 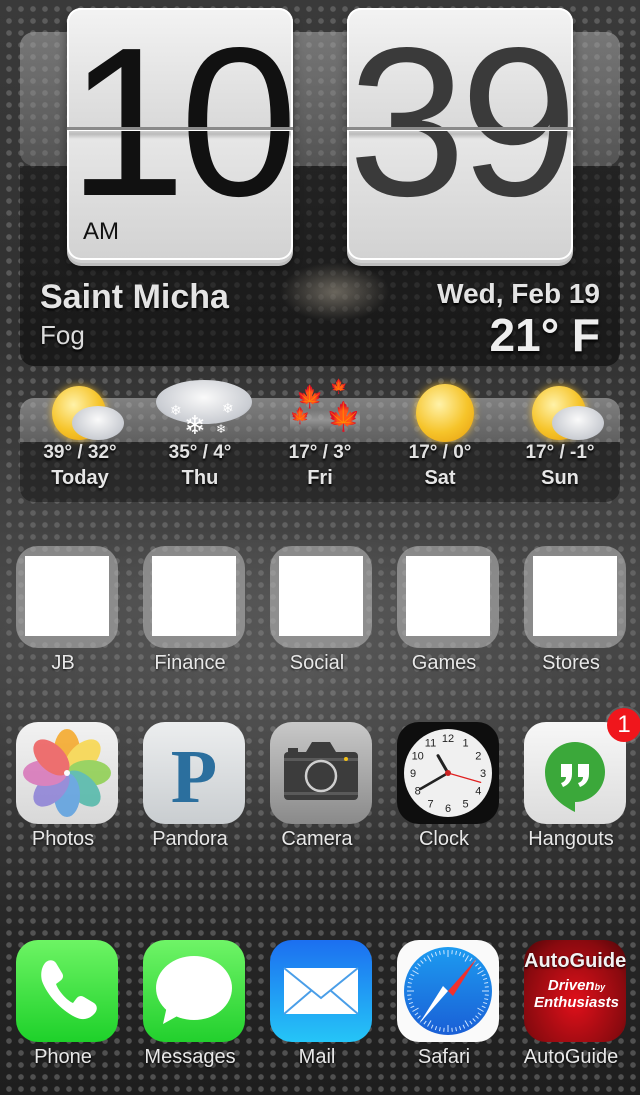 What do you see at coordinates (190, 1057) in the screenshot?
I see `app-label: Messages` at bounding box center [190, 1057].